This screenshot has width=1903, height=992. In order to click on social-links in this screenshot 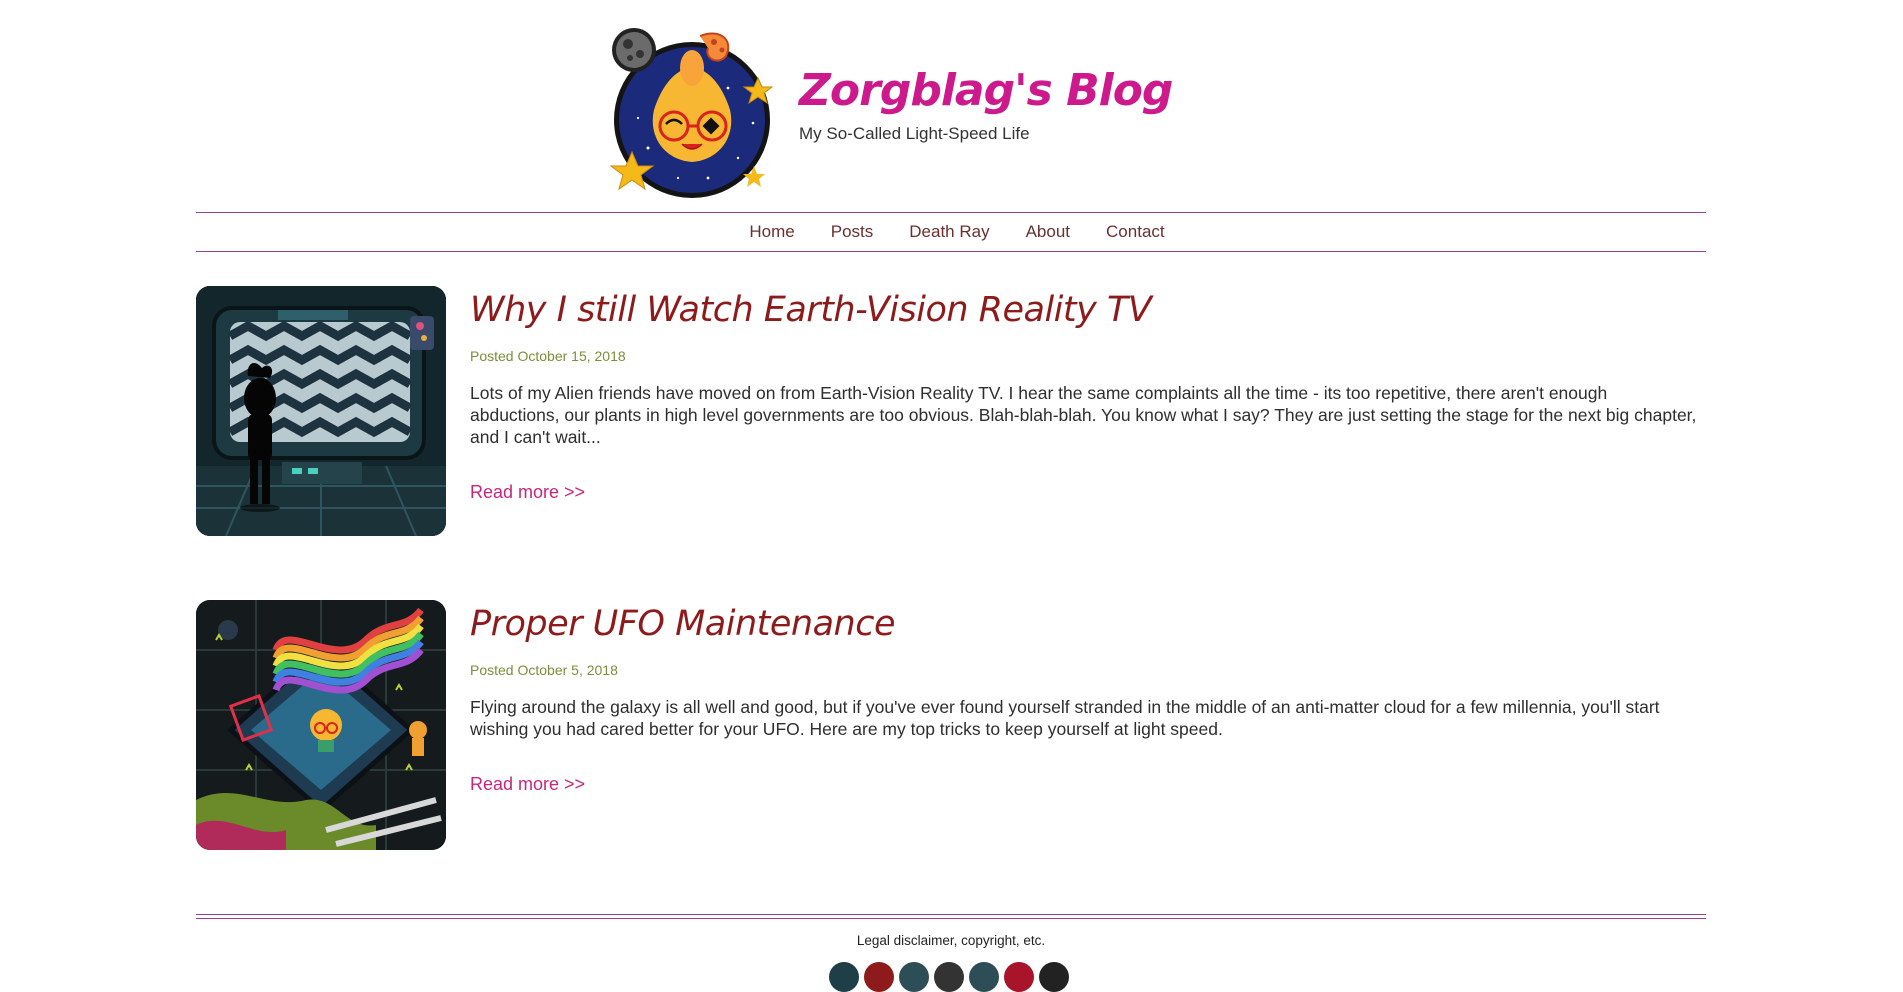, I will do `click(951, 977)`.